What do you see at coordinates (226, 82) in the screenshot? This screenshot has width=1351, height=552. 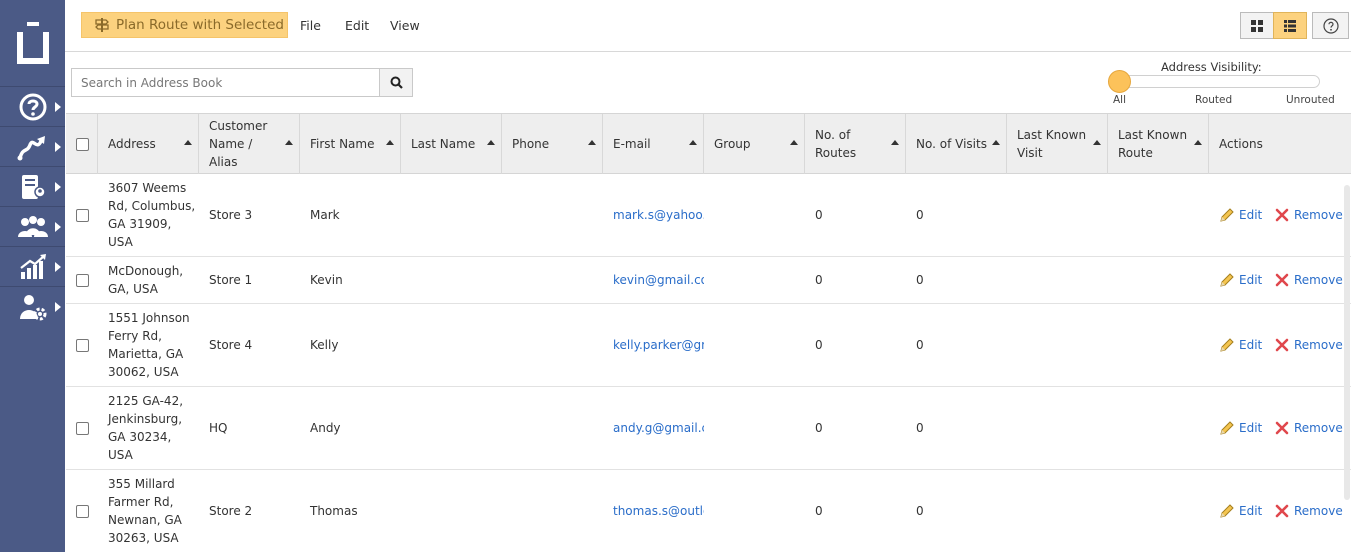 I see `search-input` at bounding box center [226, 82].